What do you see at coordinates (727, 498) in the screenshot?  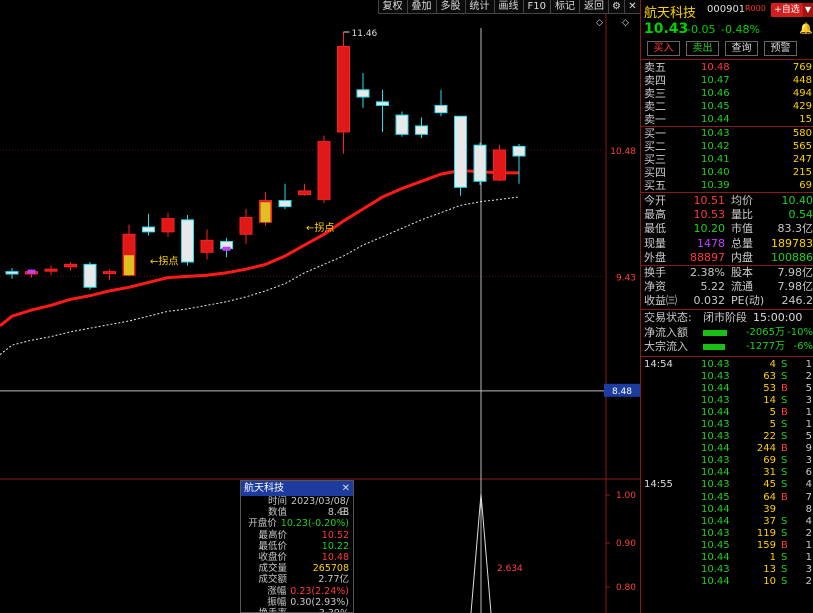 I see `tick-row: 10.45 64 B 7` at bounding box center [727, 498].